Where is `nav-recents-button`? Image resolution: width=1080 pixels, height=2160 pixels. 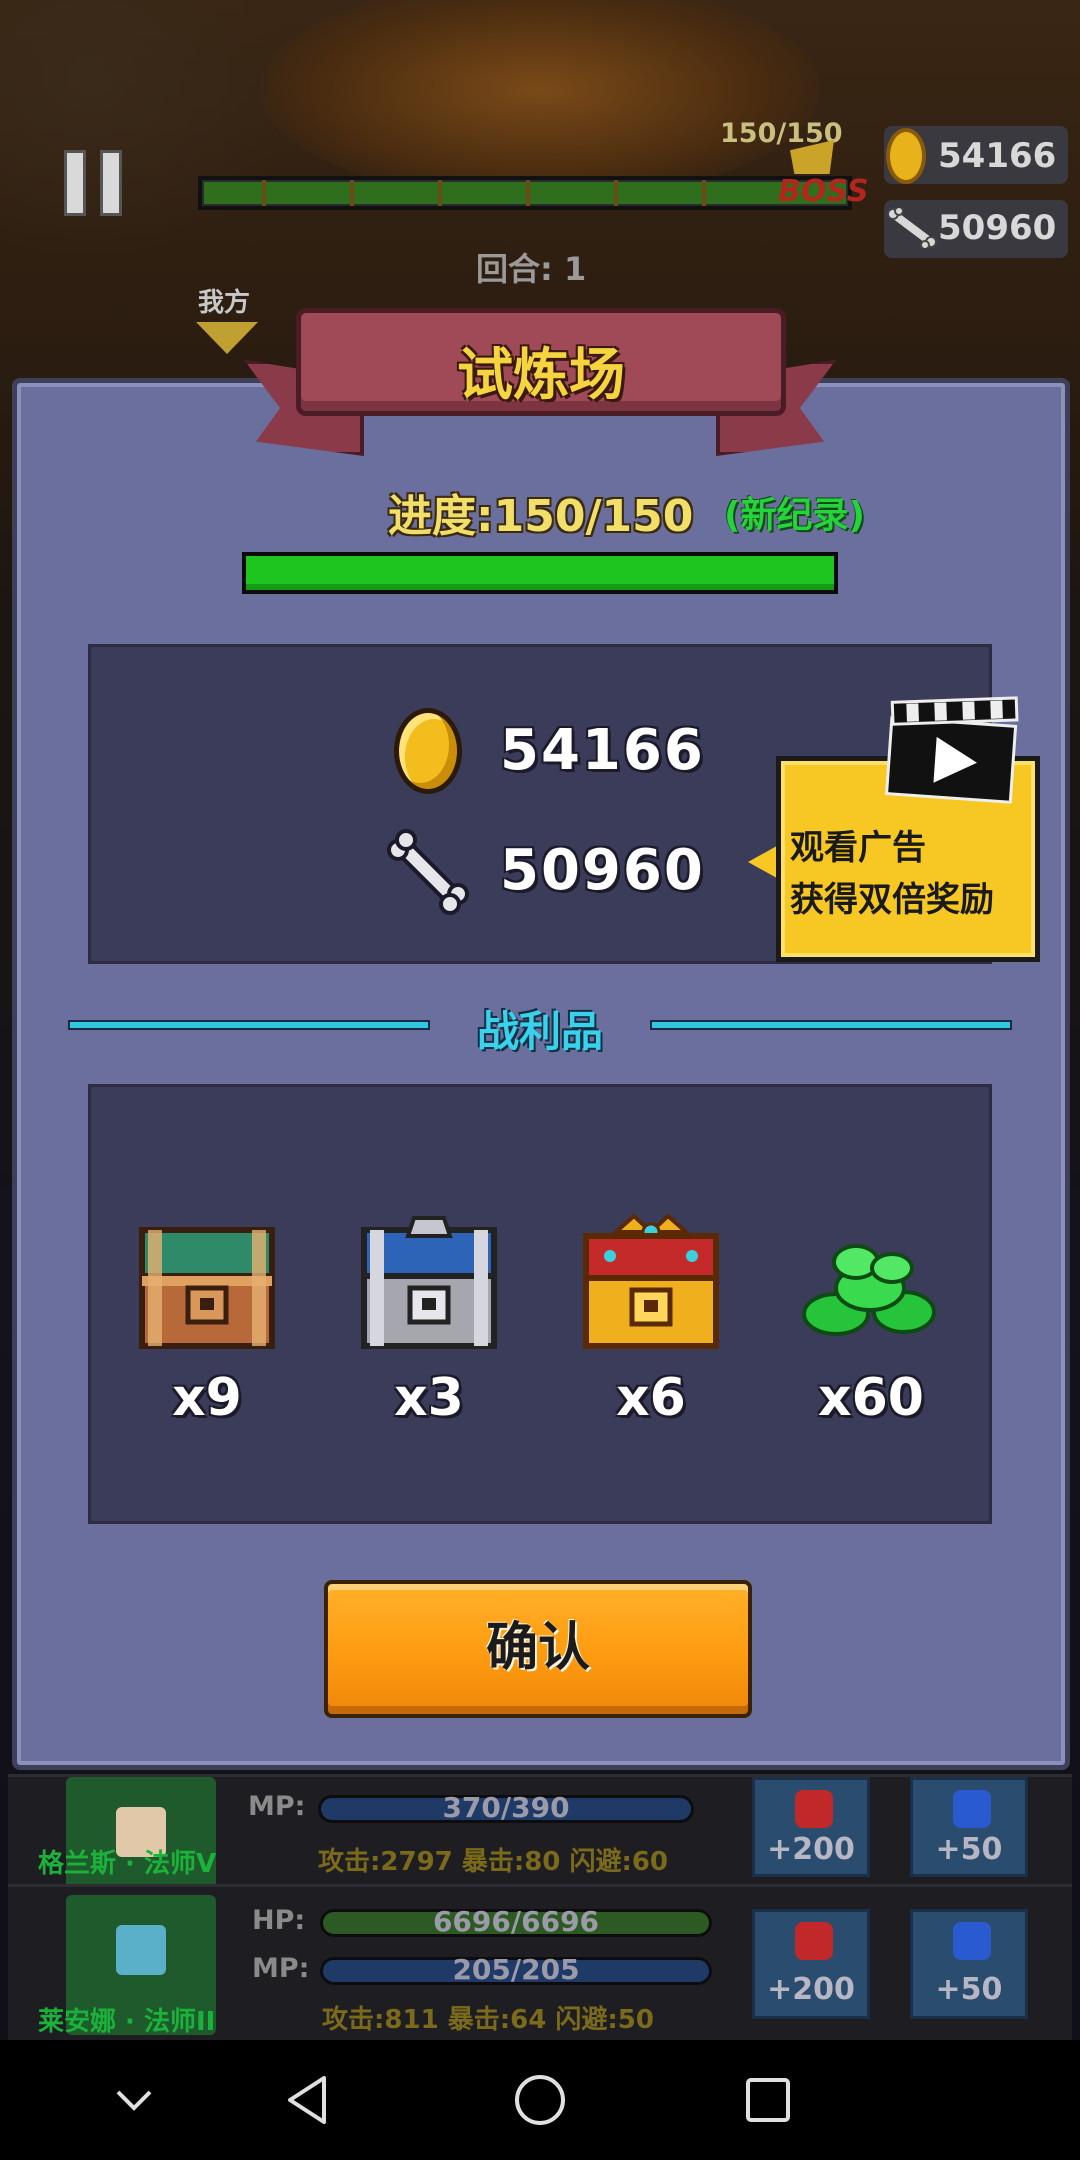
nav-recents-button is located at coordinates (768, 2100).